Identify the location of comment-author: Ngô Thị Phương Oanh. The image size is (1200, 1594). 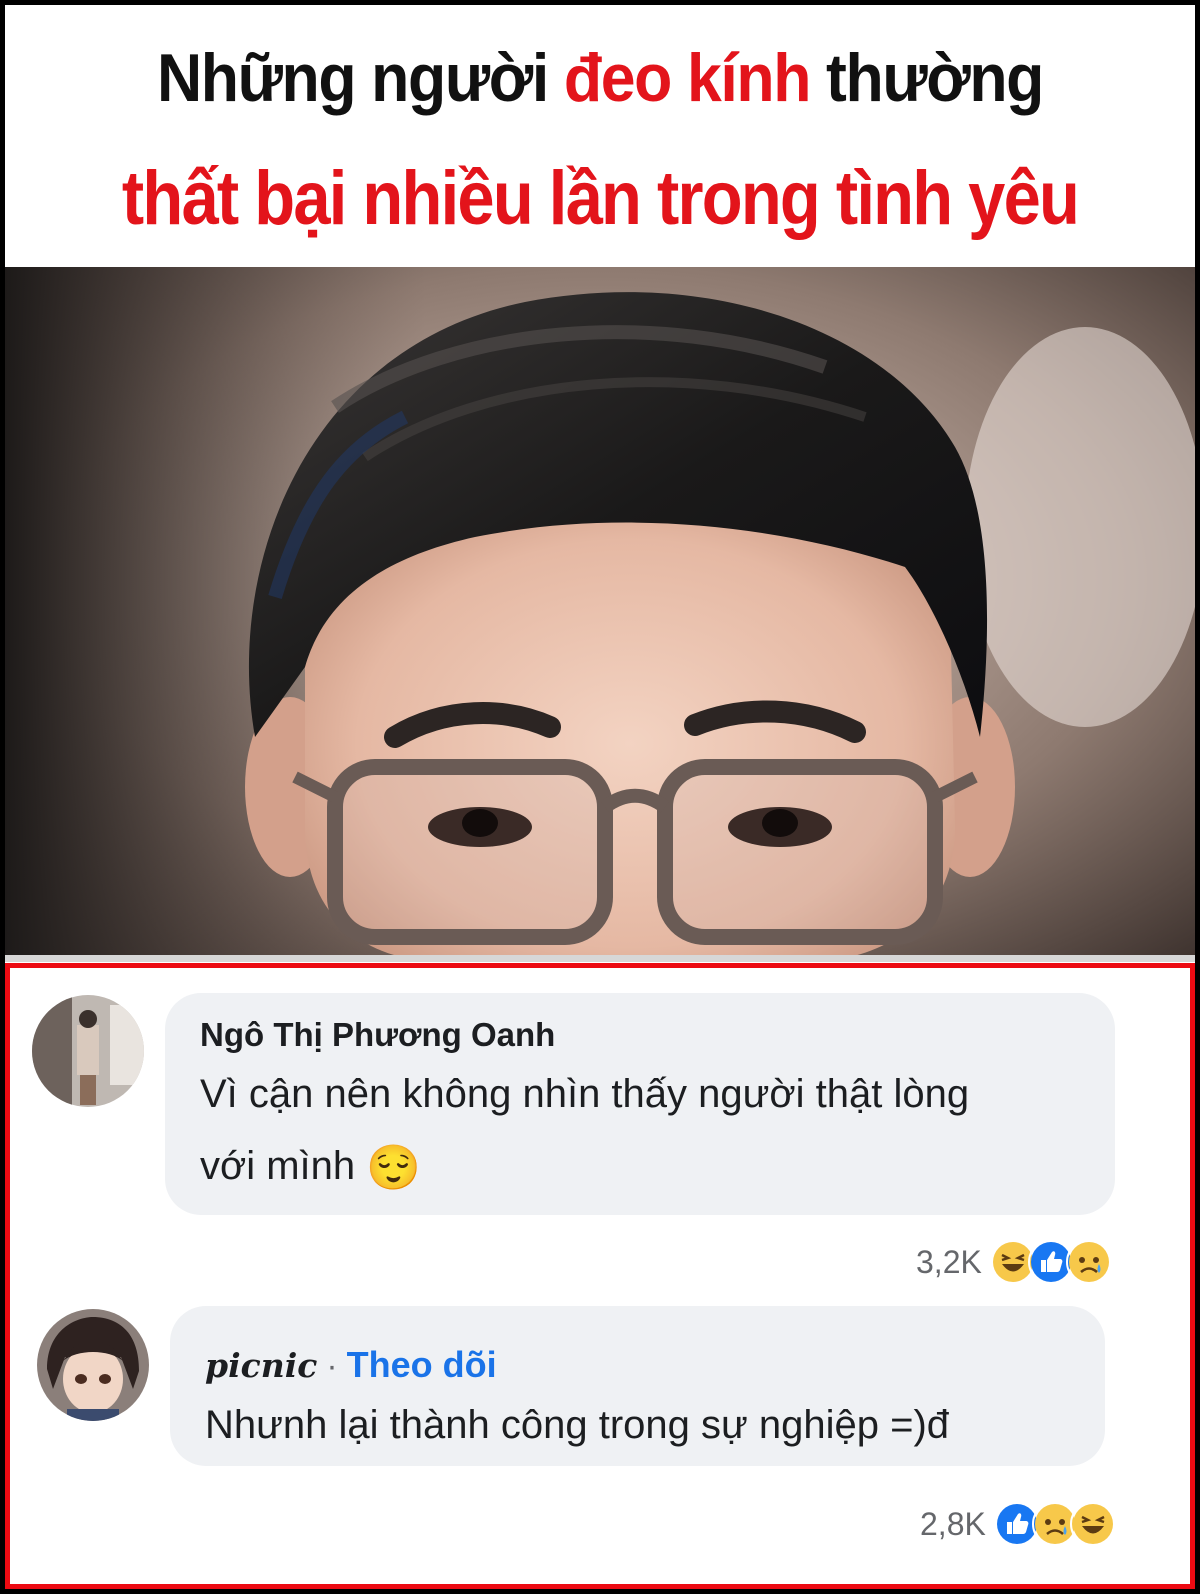
(377, 1035).